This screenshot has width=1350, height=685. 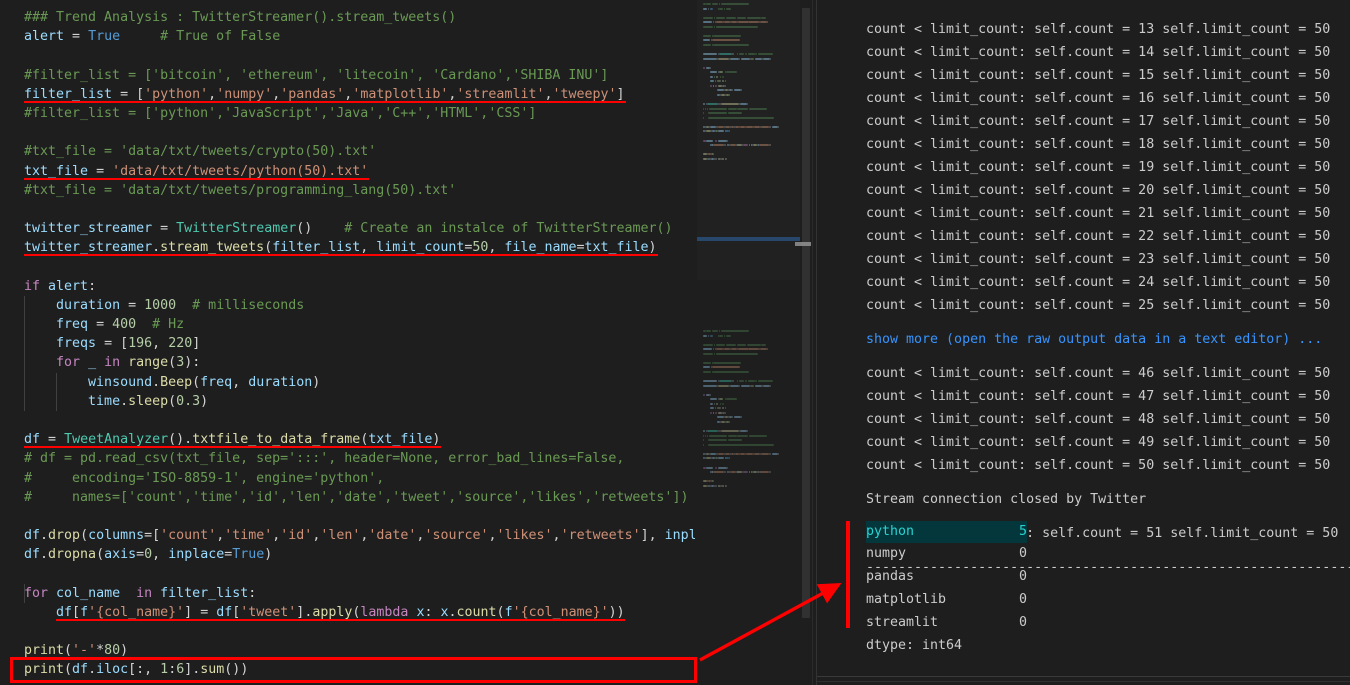 What do you see at coordinates (946, 576) in the screenshot?
I see `series-row: pandas 0` at bounding box center [946, 576].